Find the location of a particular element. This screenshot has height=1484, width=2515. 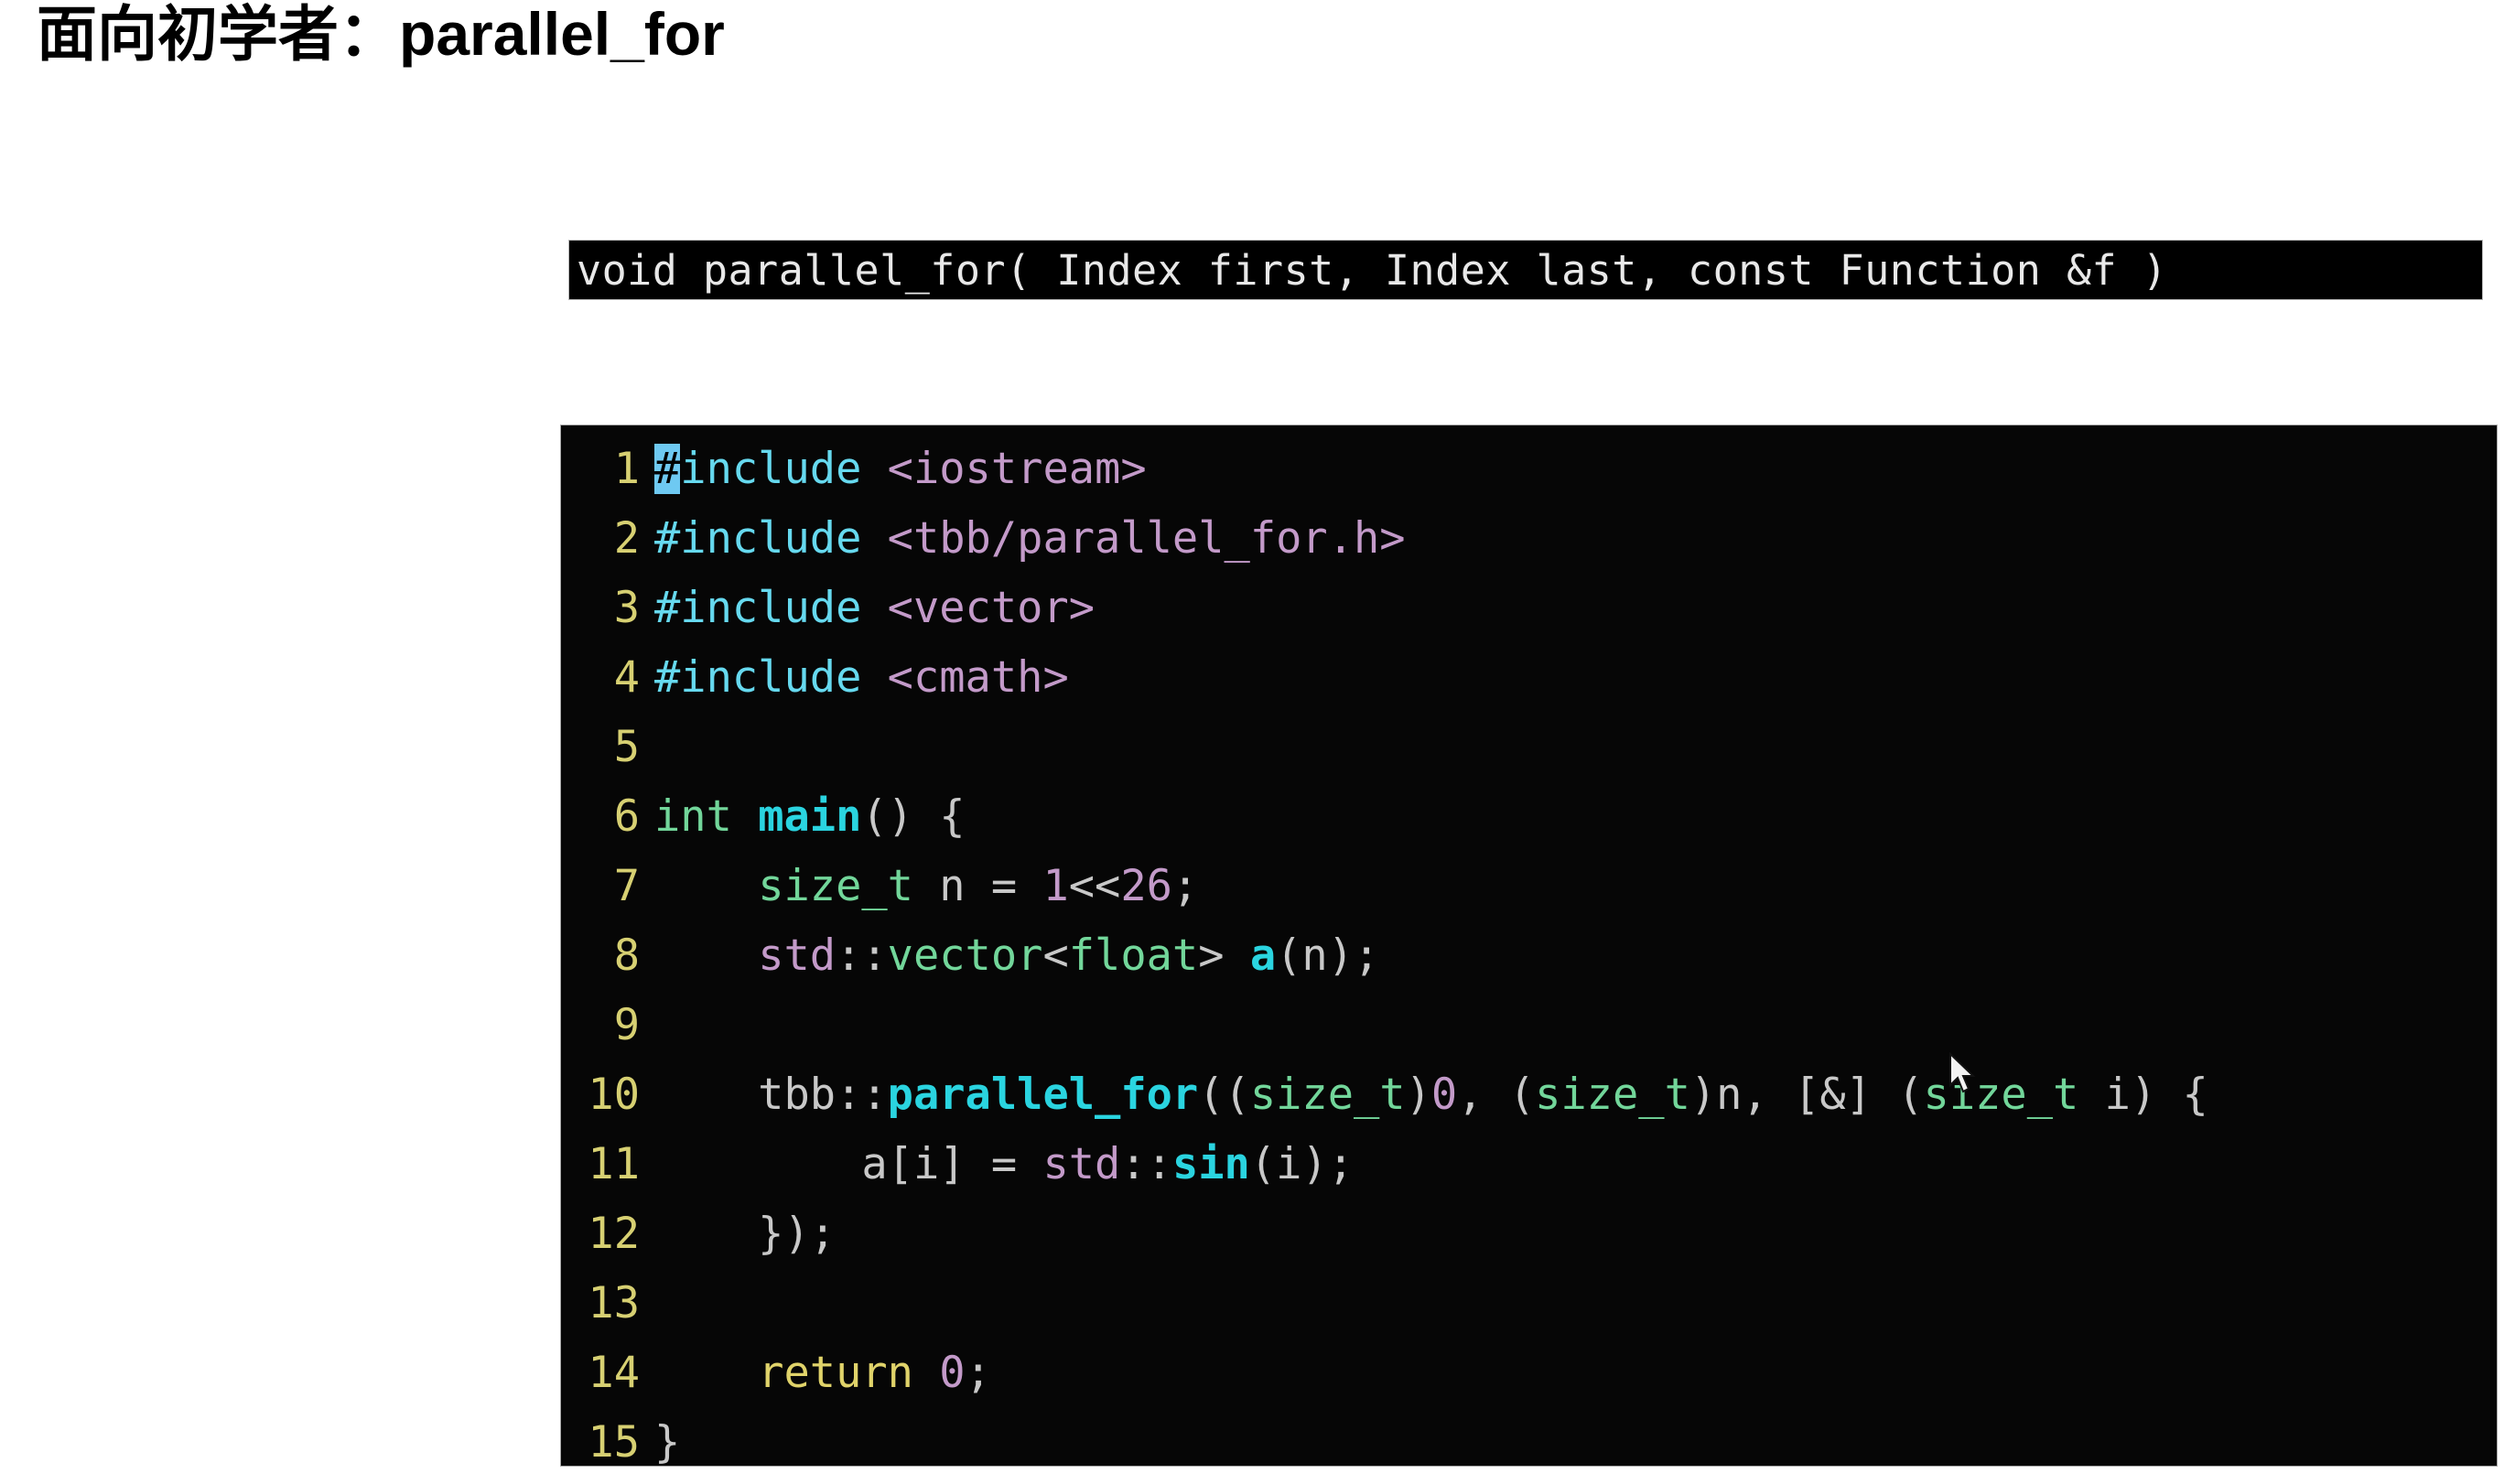

line-number: 9 is located at coordinates (626, 1025).